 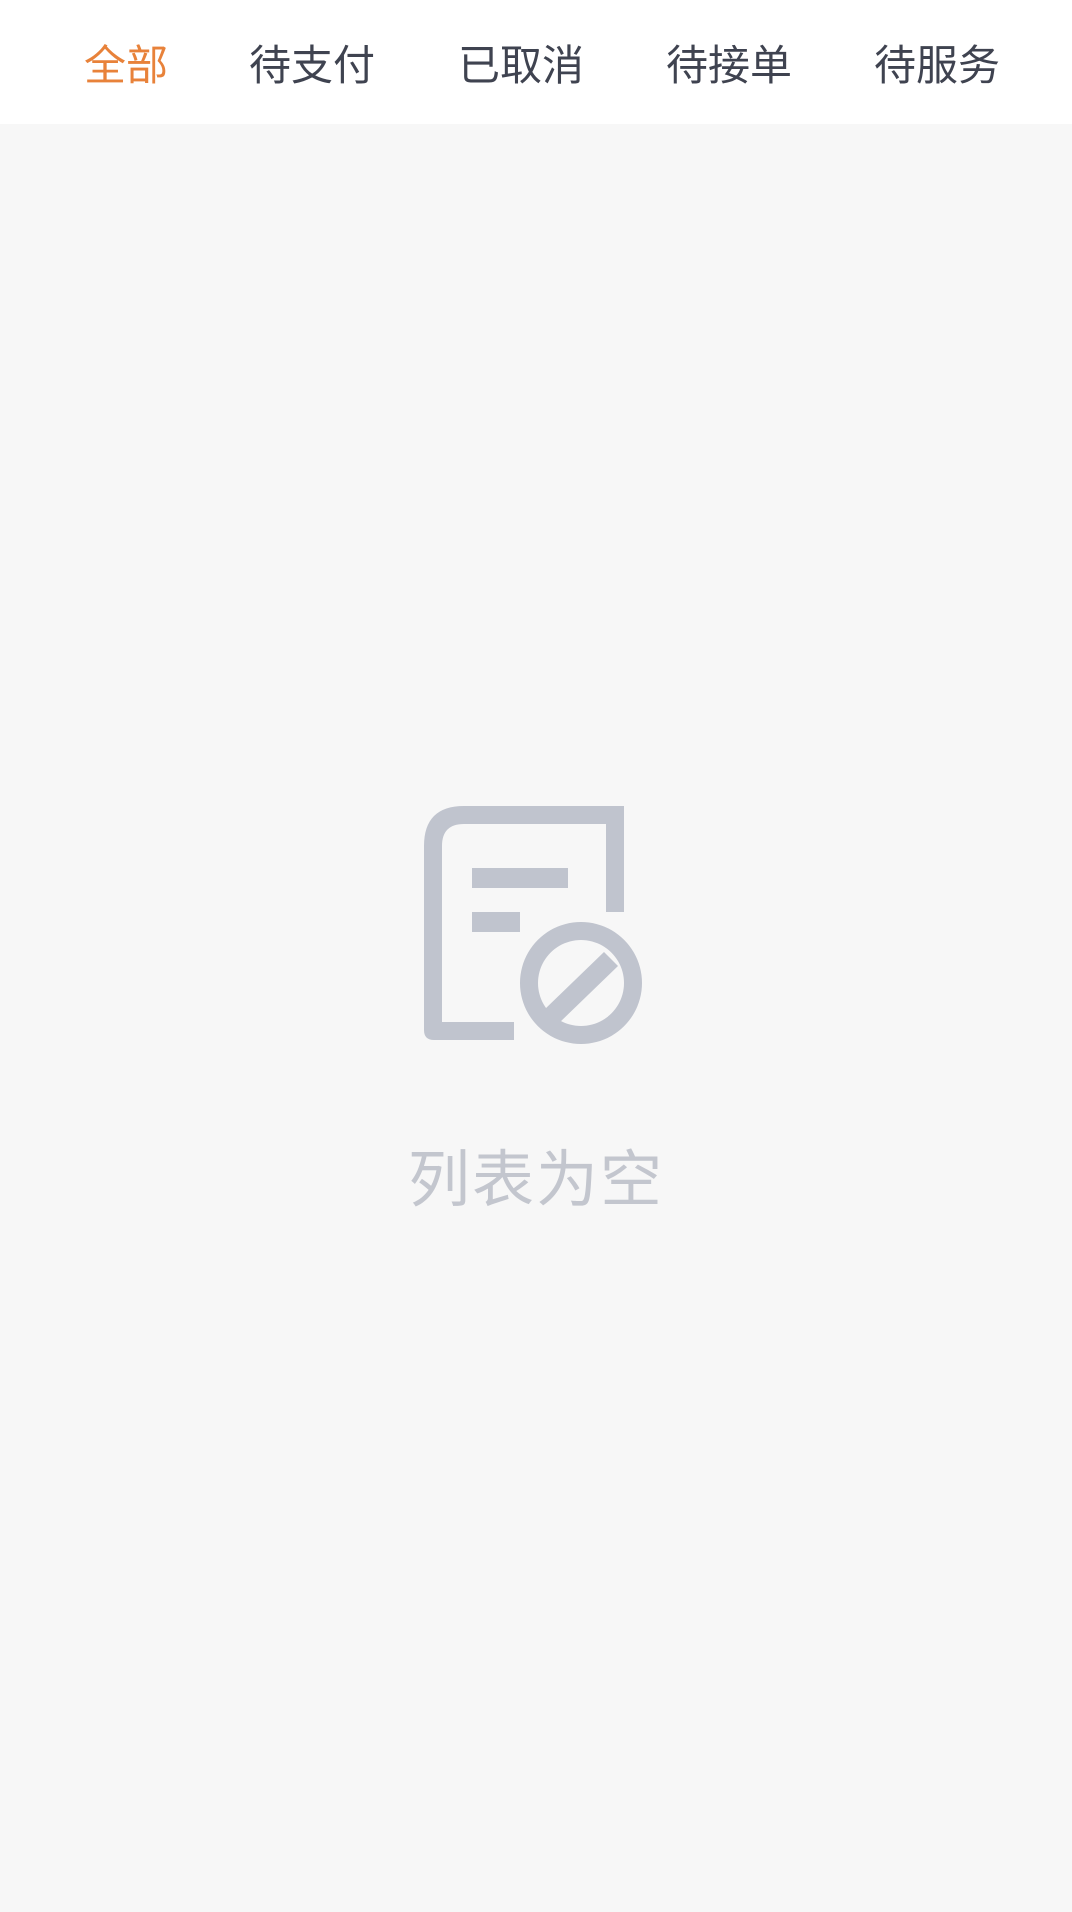 I want to click on tab-pending-accept: 待接单, so click(x=729, y=66).